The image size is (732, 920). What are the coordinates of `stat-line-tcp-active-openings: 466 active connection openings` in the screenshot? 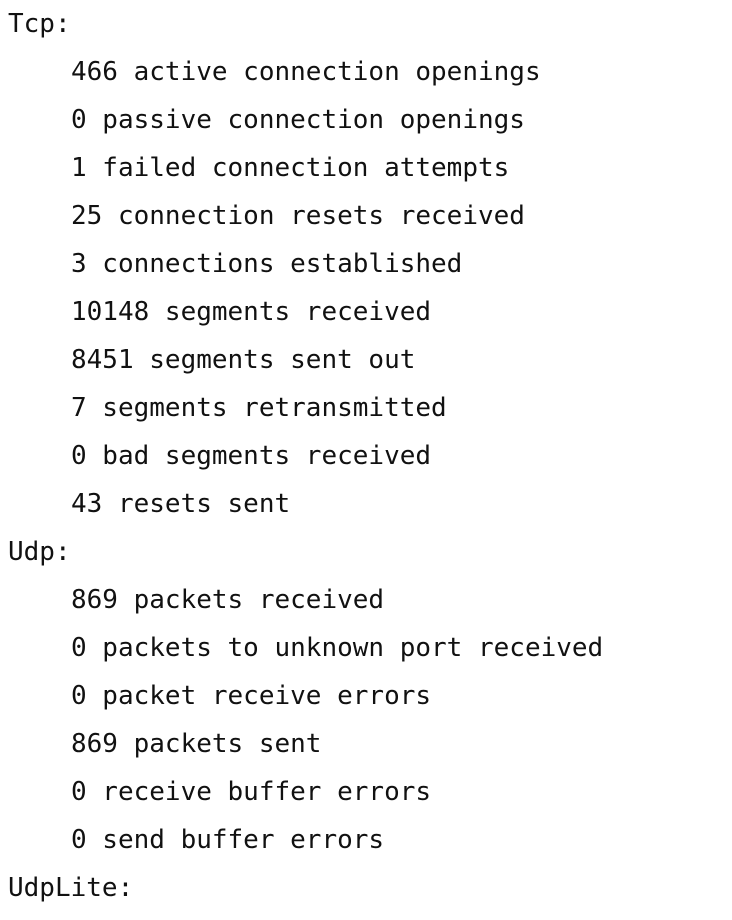 It's located at (306, 72).